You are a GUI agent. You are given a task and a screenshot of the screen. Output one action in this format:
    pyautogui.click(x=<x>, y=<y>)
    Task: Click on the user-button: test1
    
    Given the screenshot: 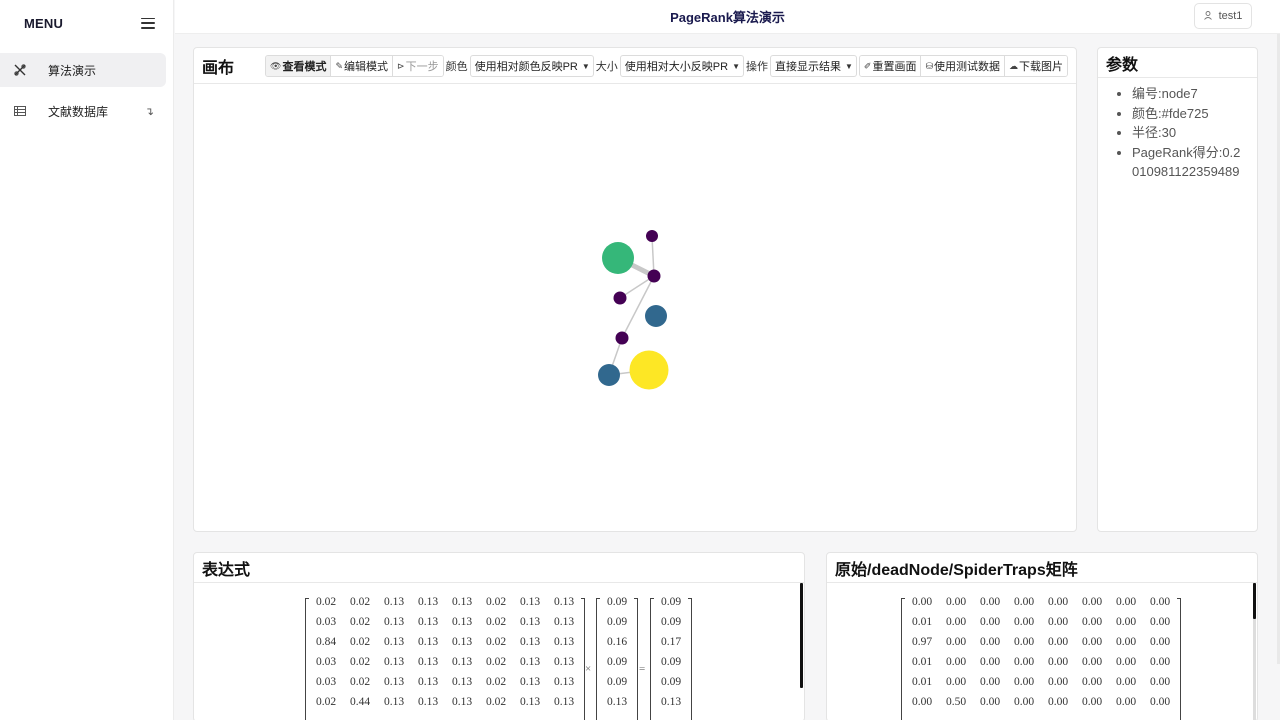 What is the action you would take?
    pyautogui.click(x=1223, y=16)
    